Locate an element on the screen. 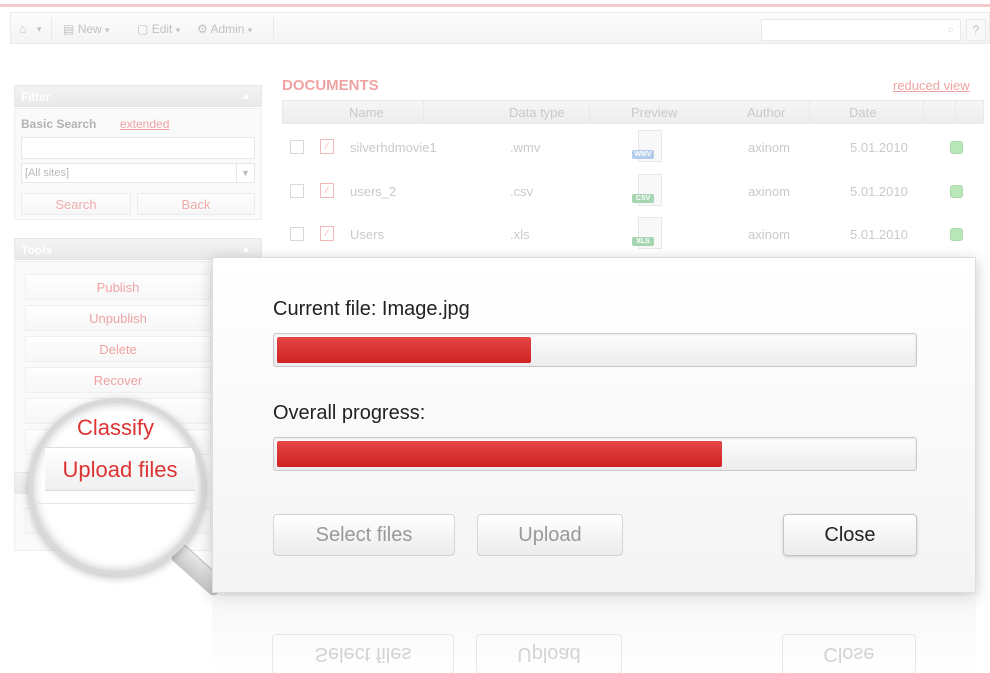  unpublish-button: Unpublish is located at coordinates (118, 318).